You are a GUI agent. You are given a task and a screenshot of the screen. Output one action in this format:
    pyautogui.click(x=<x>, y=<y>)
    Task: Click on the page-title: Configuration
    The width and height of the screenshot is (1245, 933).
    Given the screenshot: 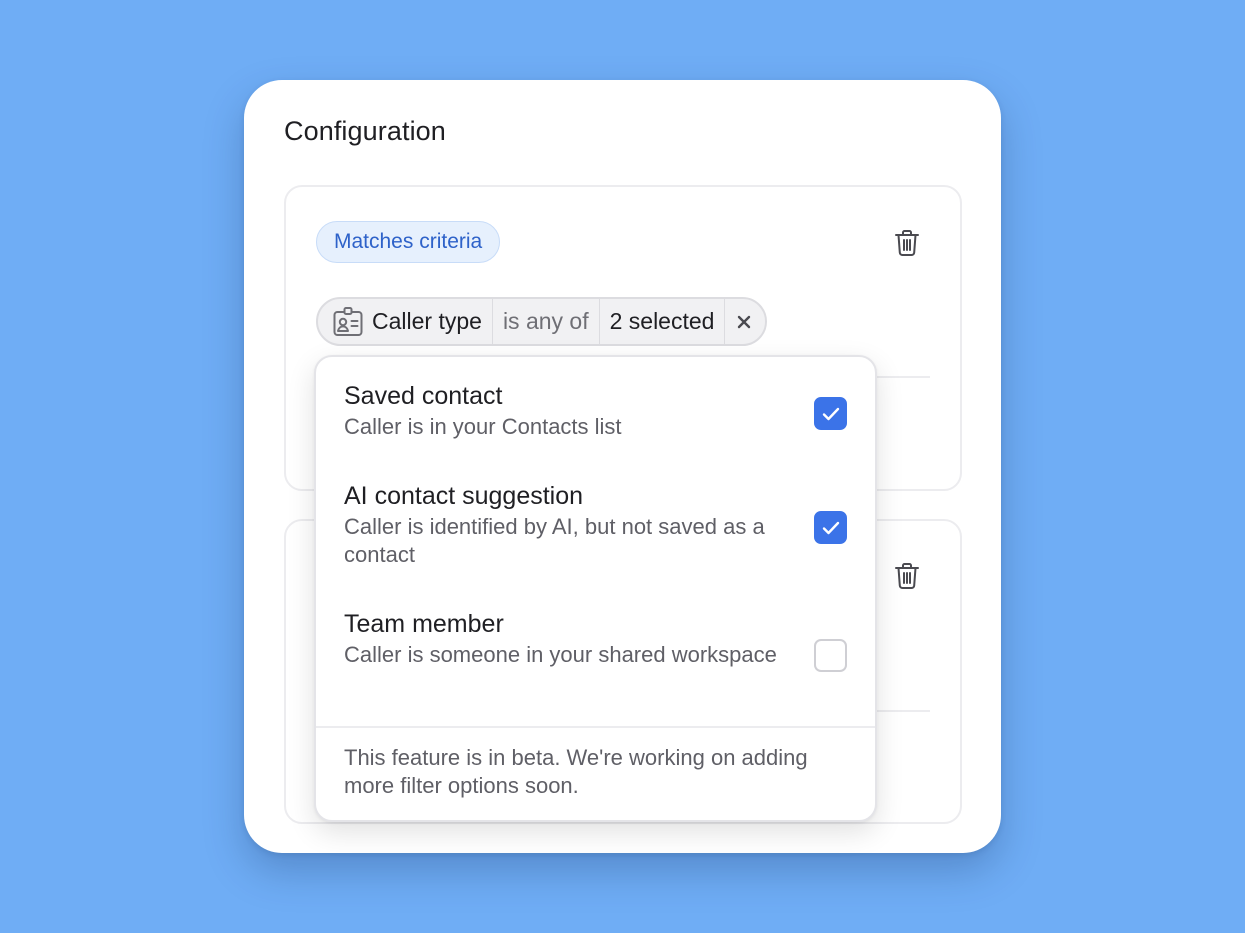 What is the action you would take?
    pyautogui.click(x=365, y=131)
    